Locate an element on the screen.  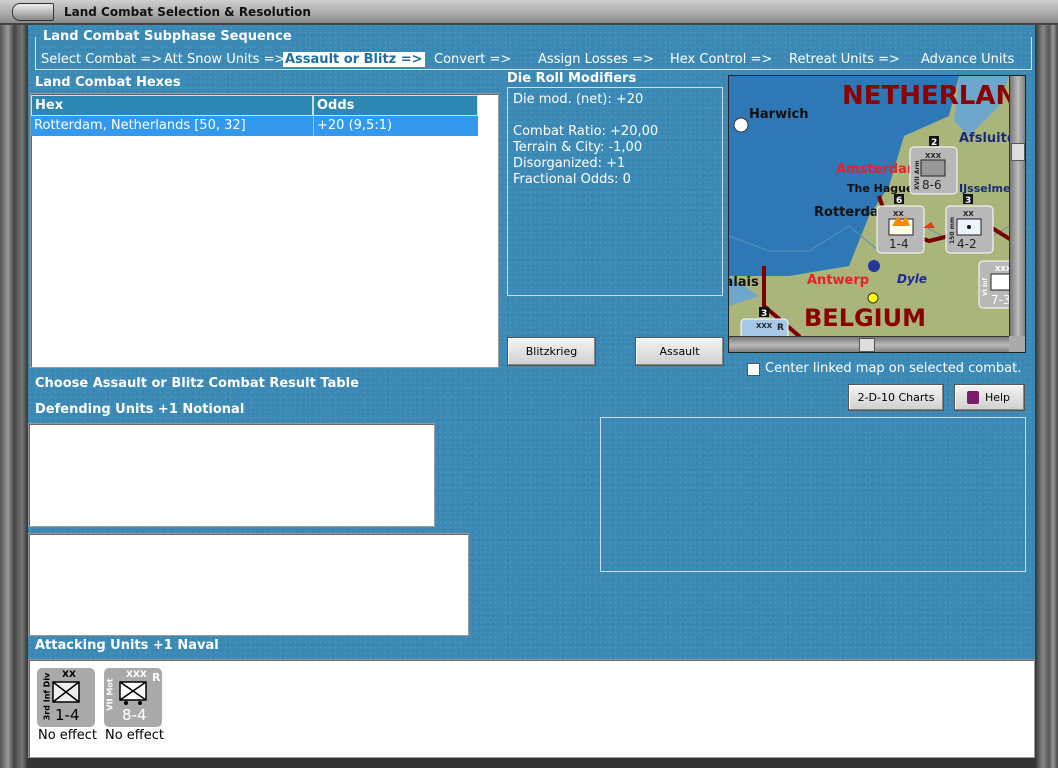
attacking-unit-3rd-inf-div: XX 3rd Inf Div 1-4 is located at coordinates (66, 697).